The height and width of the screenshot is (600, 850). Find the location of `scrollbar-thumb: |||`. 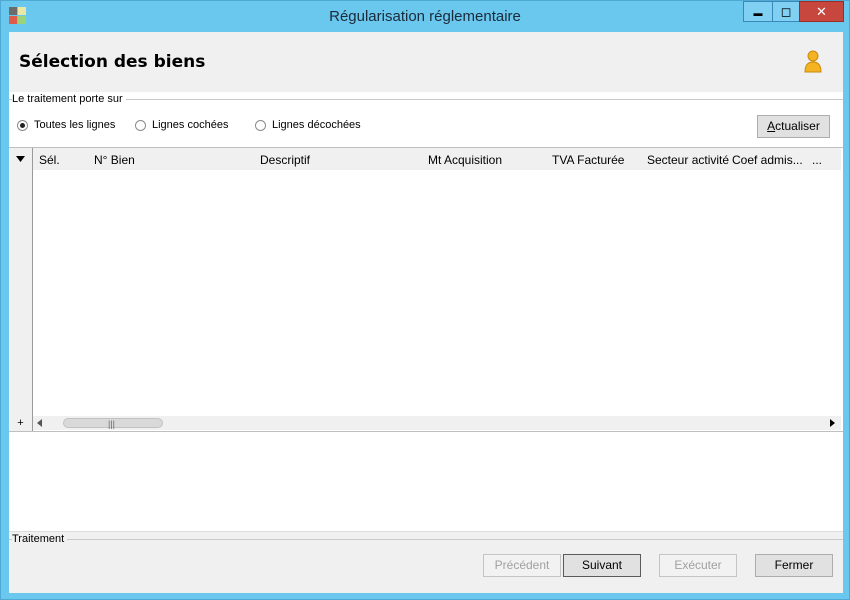

scrollbar-thumb: ||| is located at coordinates (113, 423).